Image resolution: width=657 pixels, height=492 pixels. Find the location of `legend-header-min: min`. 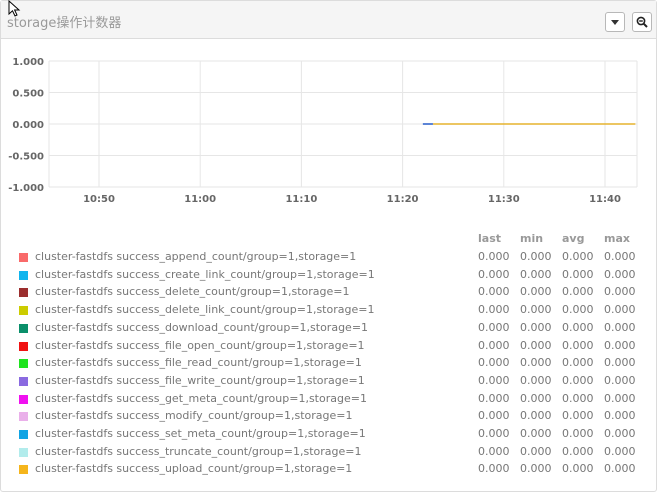

legend-header-min: min is located at coordinates (531, 238).